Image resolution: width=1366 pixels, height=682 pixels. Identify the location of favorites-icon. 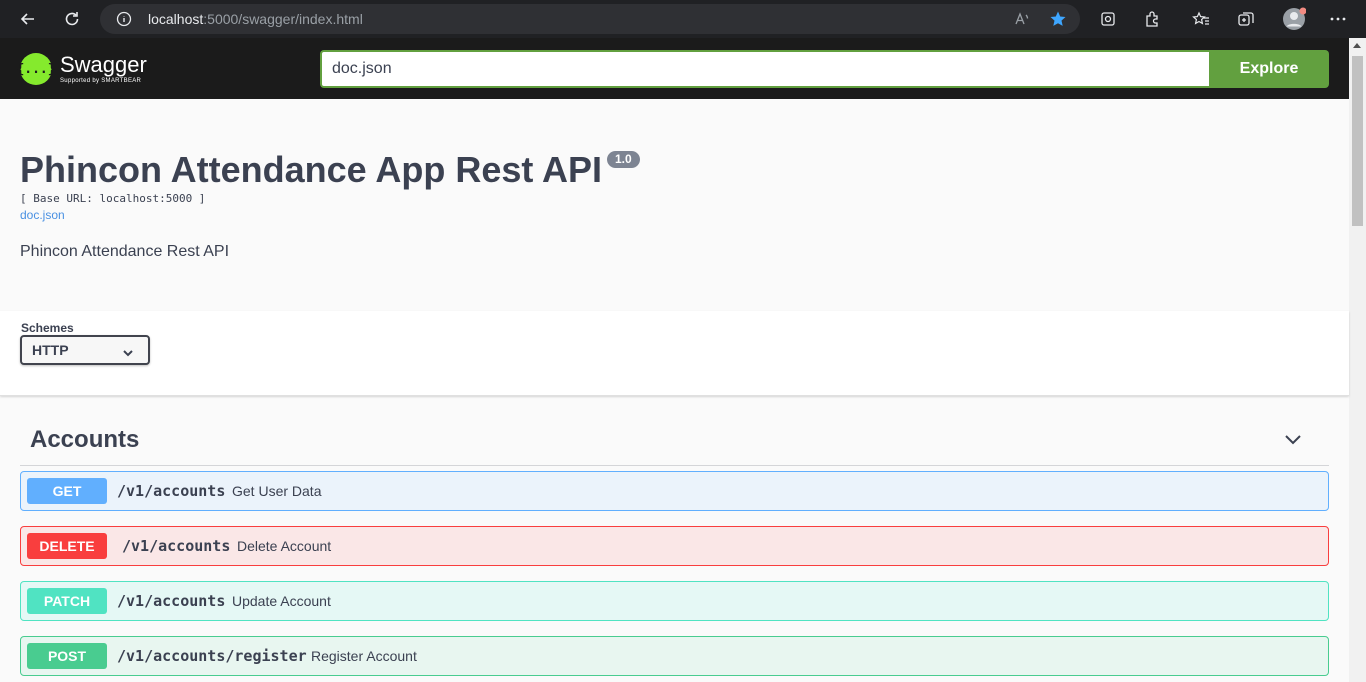
(1201, 19).